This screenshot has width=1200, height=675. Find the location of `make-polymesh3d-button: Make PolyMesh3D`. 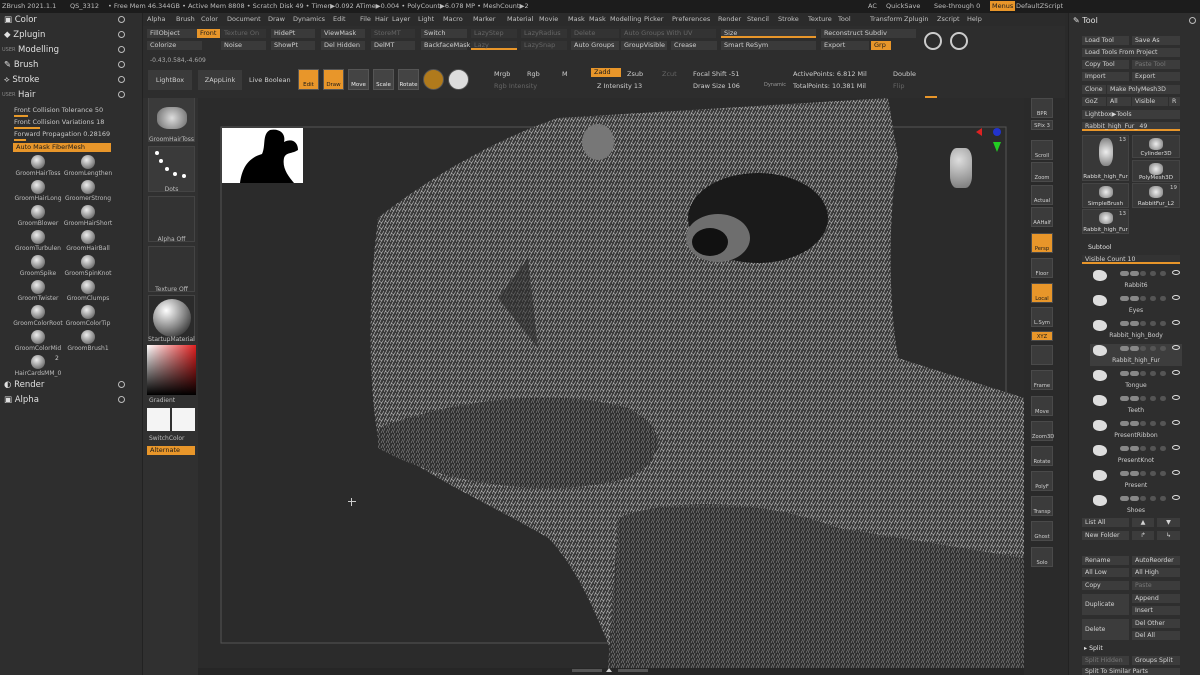

make-polymesh3d-button: Make PolyMesh3D is located at coordinates (1143, 89).